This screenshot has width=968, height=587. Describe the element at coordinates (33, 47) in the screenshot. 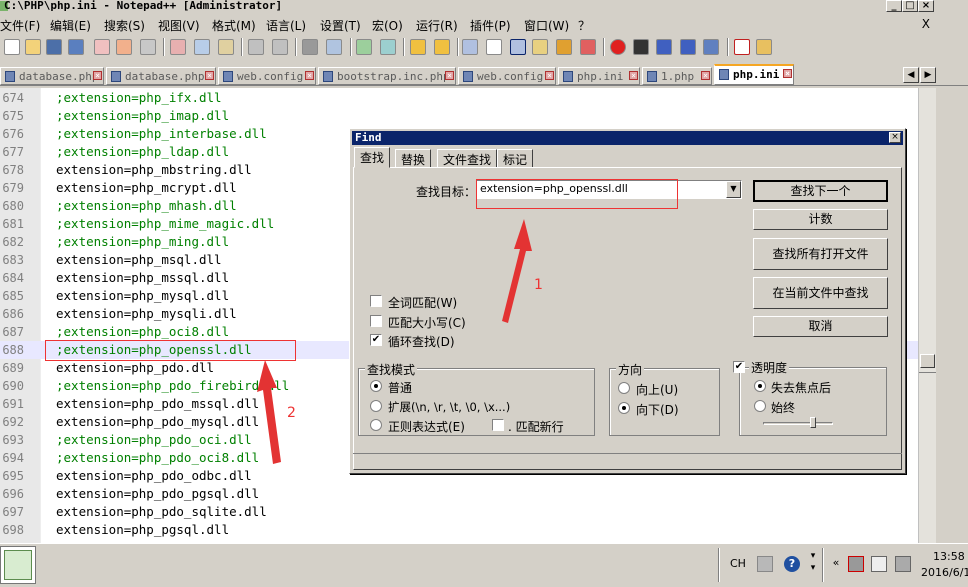

I see `open-file-icon` at that location.